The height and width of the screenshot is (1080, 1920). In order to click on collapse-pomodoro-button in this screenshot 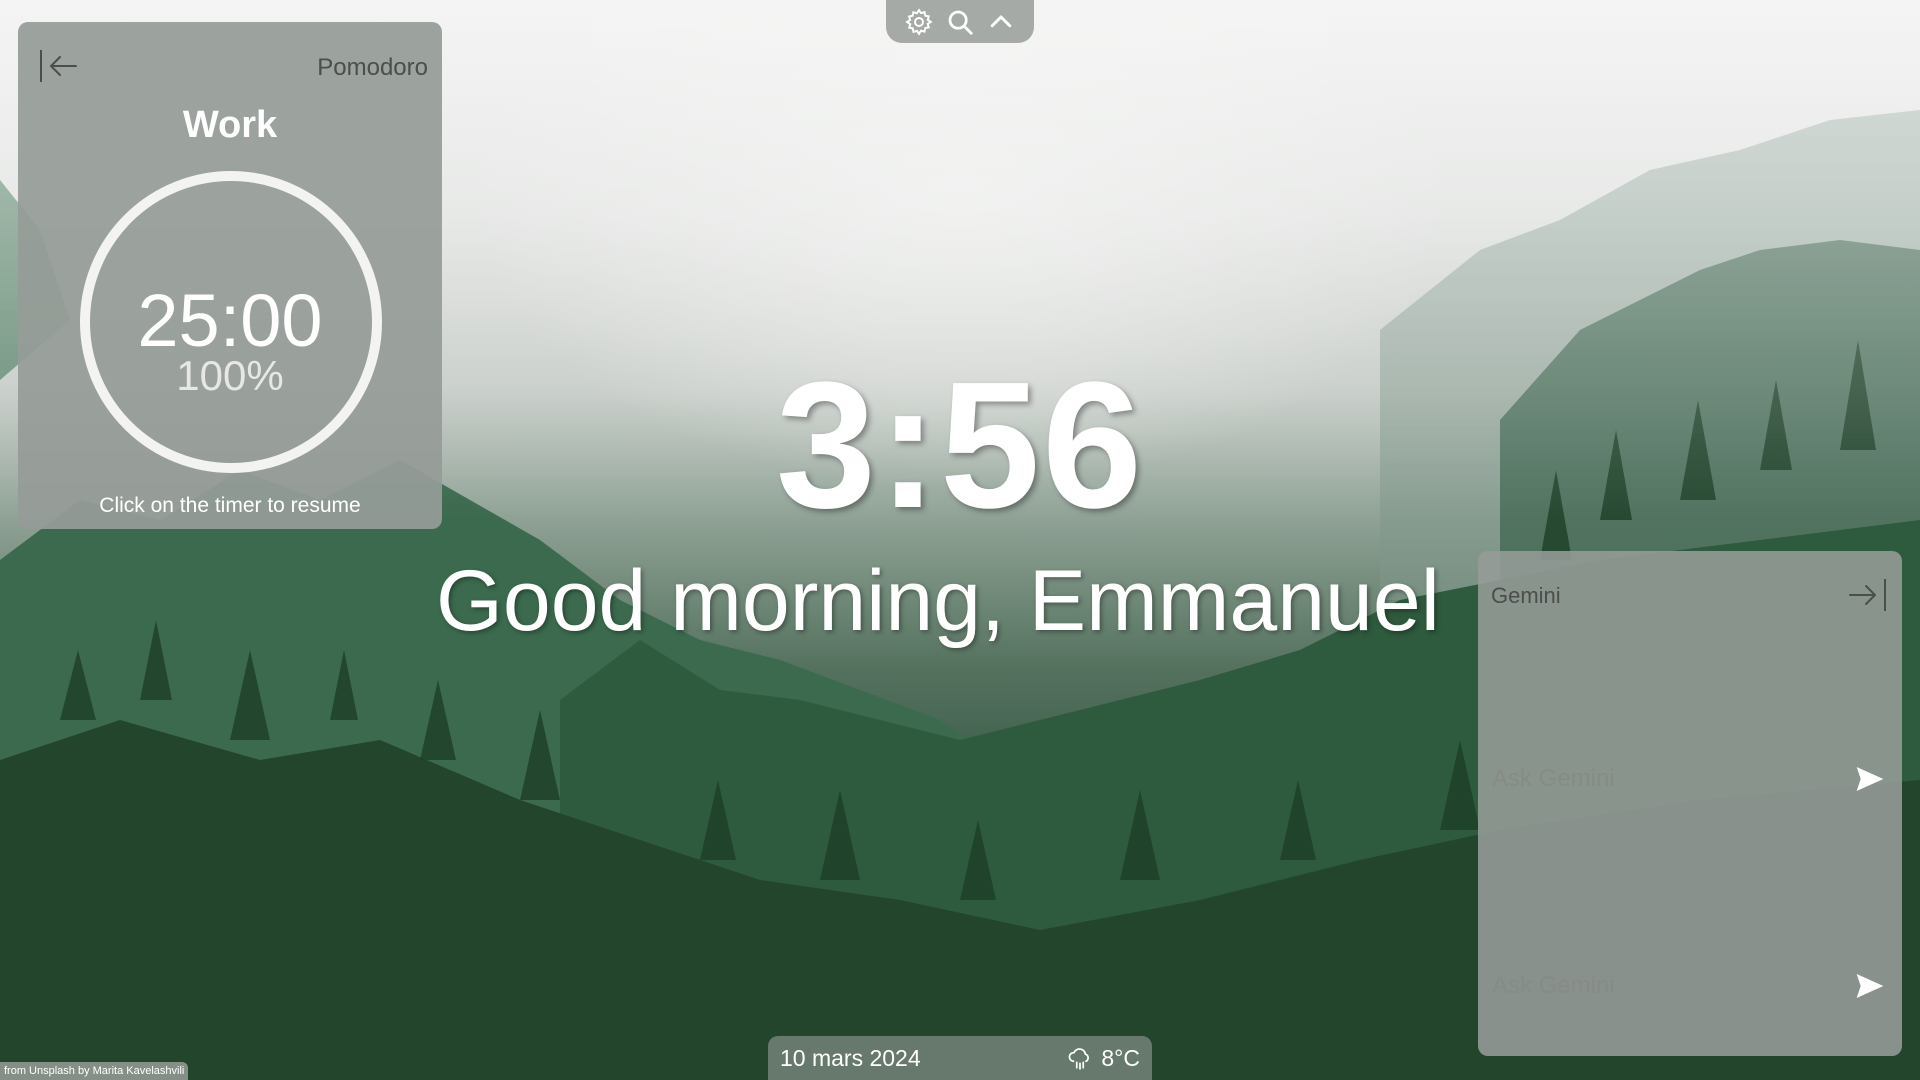, I will do `click(60, 66)`.